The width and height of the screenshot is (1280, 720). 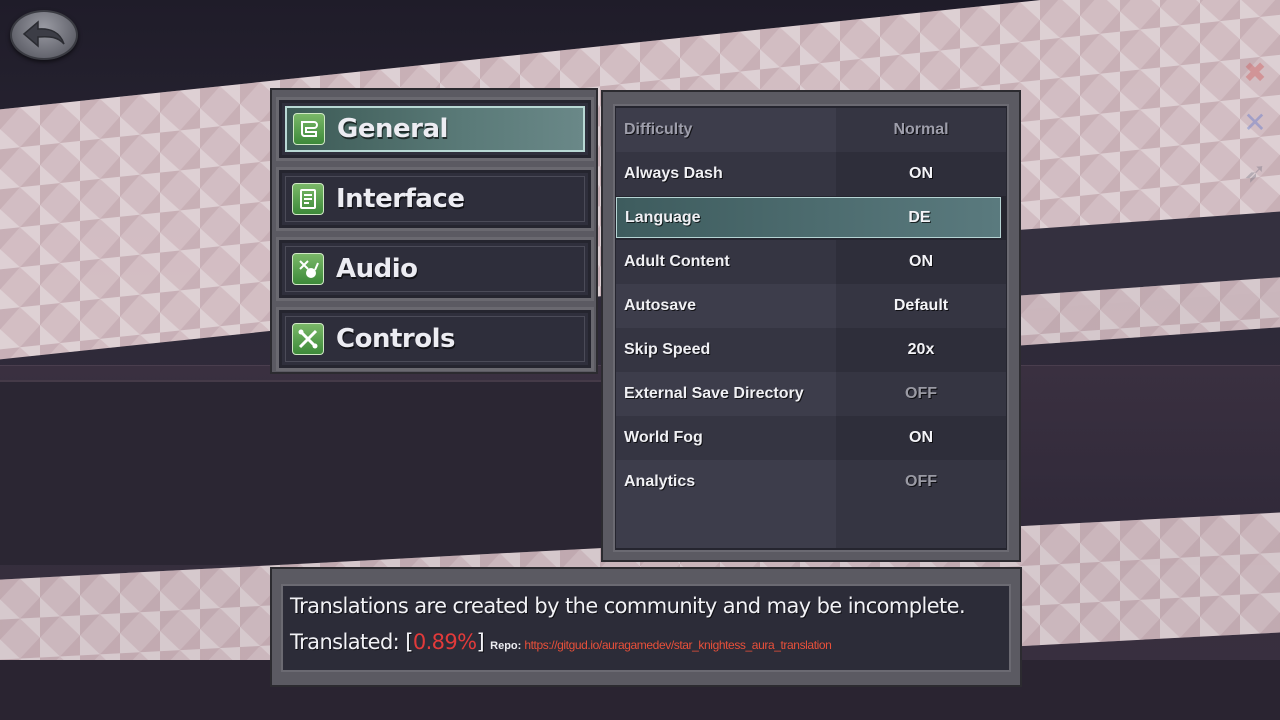 What do you see at coordinates (1255, 122) in the screenshot?
I see `sword-icon: ✕` at bounding box center [1255, 122].